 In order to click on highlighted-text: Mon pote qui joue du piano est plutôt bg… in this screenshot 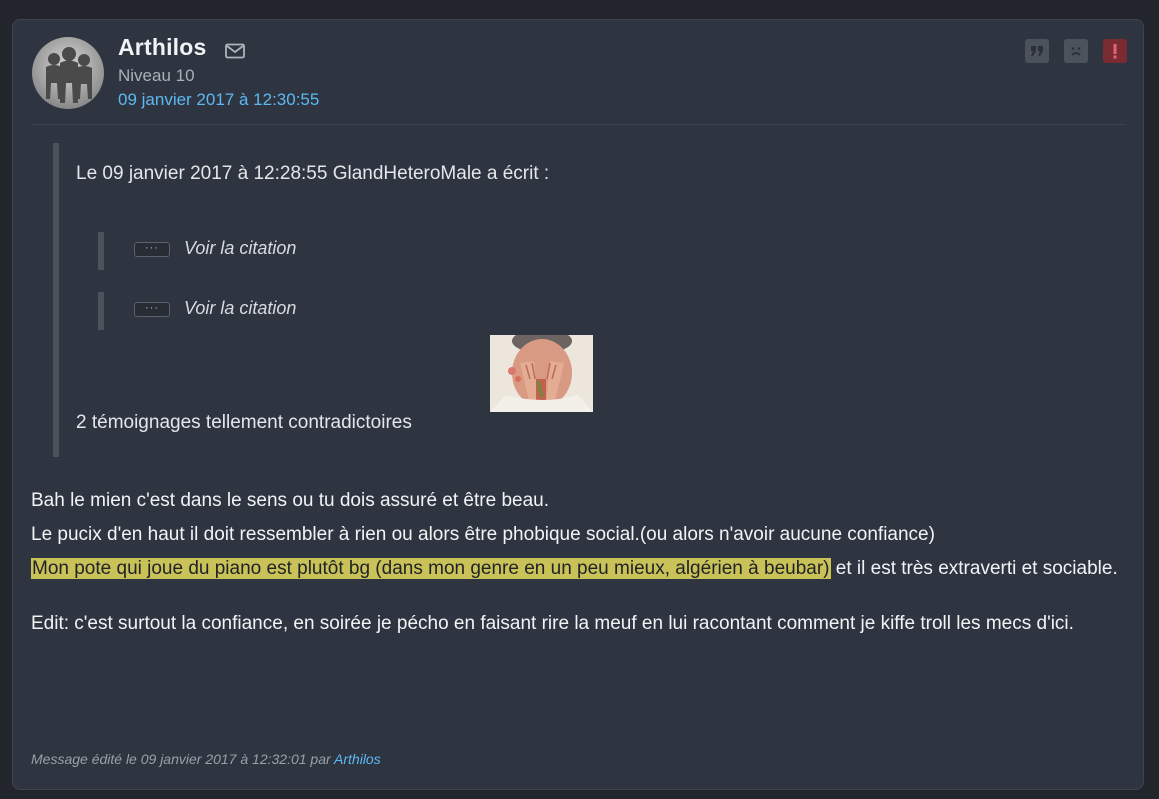, I will do `click(431, 568)`.